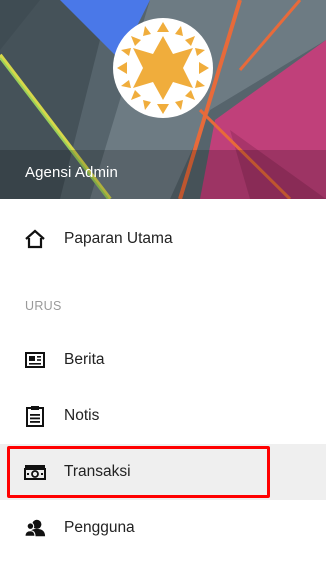  What do you see at coordinates (118, 238) in the screenshot?
I see `nav-item-home-label: Paparan Utama` at bounding box center [118, 238].